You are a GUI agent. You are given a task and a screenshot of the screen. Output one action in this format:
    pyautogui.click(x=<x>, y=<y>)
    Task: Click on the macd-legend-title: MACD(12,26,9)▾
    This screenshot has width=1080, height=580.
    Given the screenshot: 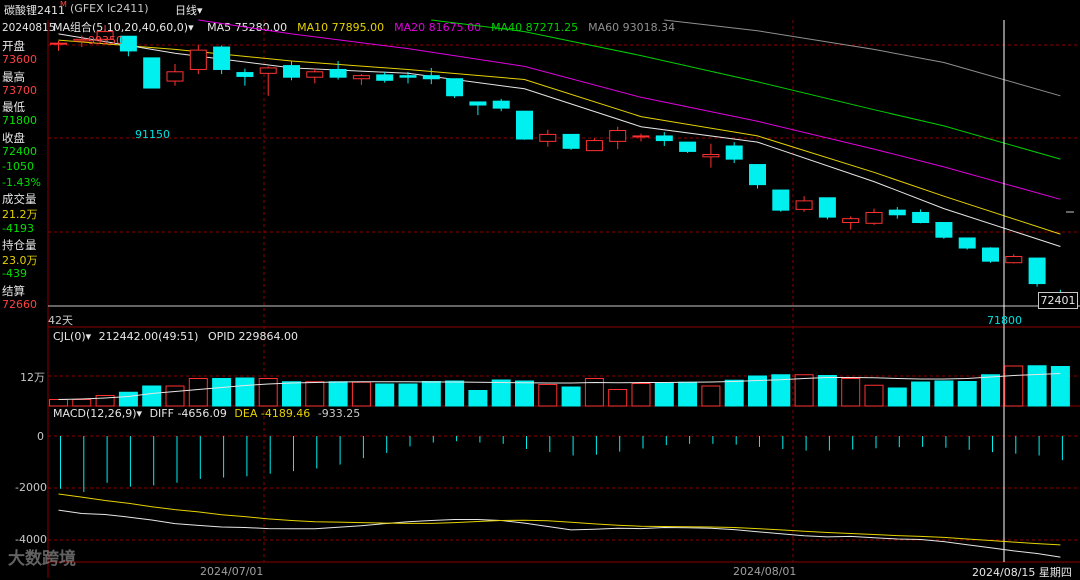 What is the action you would take?
    pyautogui.click(x=97, y=413)
    